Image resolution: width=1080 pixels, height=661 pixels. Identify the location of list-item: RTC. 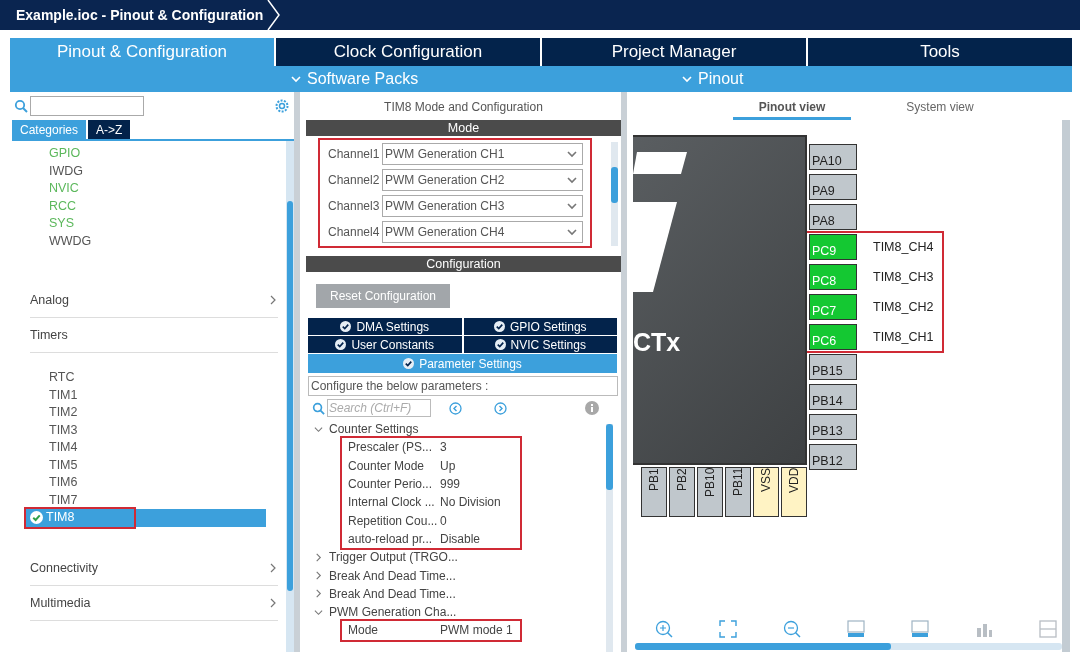
(148, 378).